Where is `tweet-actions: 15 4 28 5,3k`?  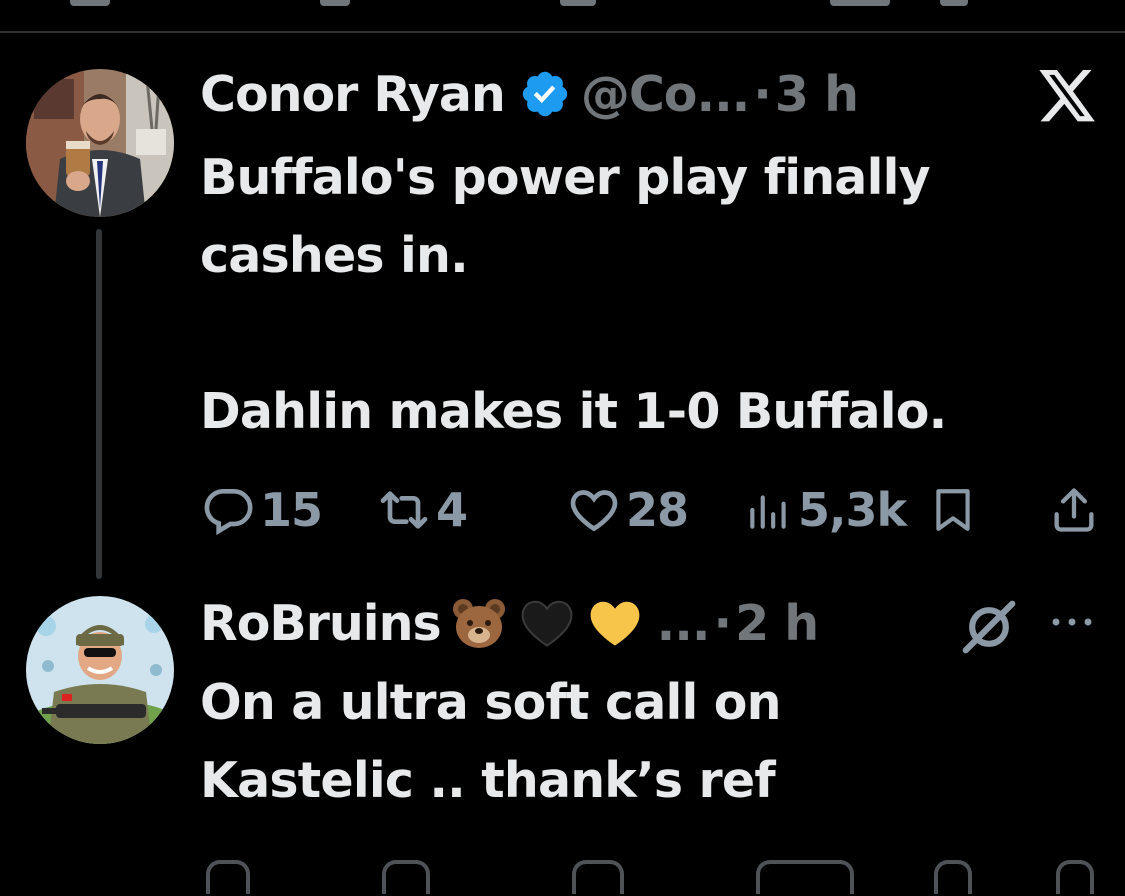 tweet-actions: 15 4 28 5,3k is located at coordinates (651, 510).